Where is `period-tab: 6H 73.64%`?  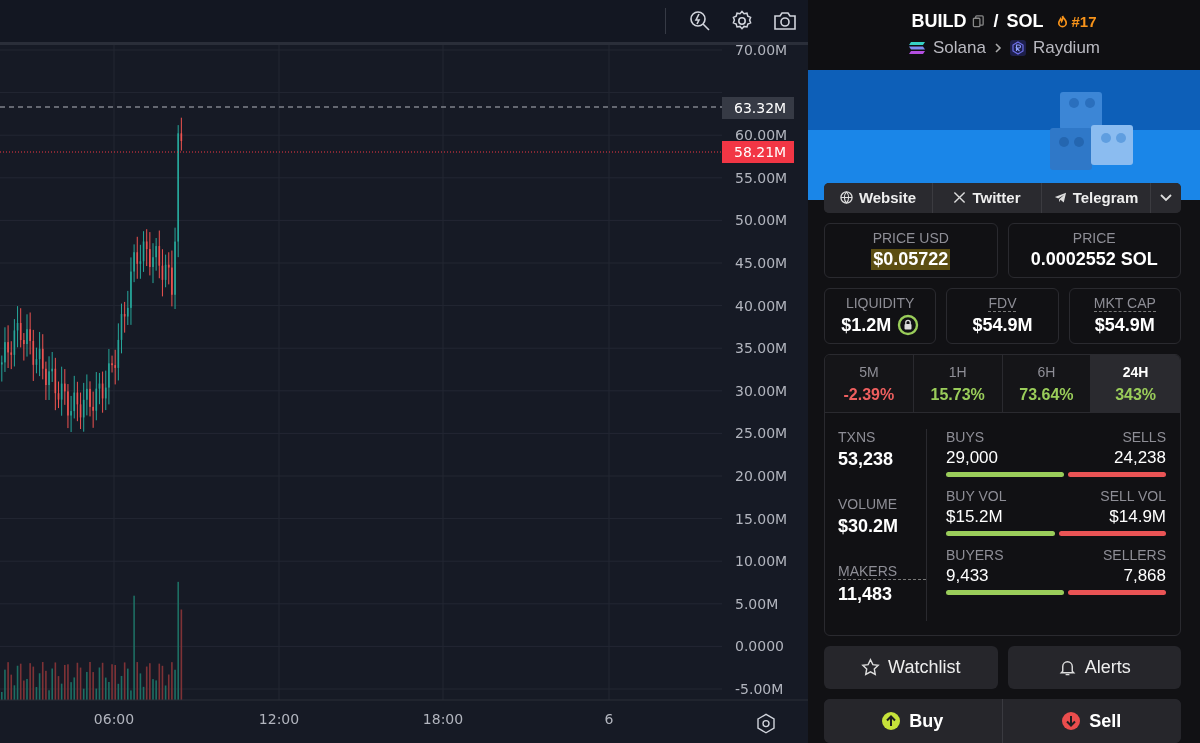
period-tab: 6H 73.64% is located at coordinates (1047, 383).